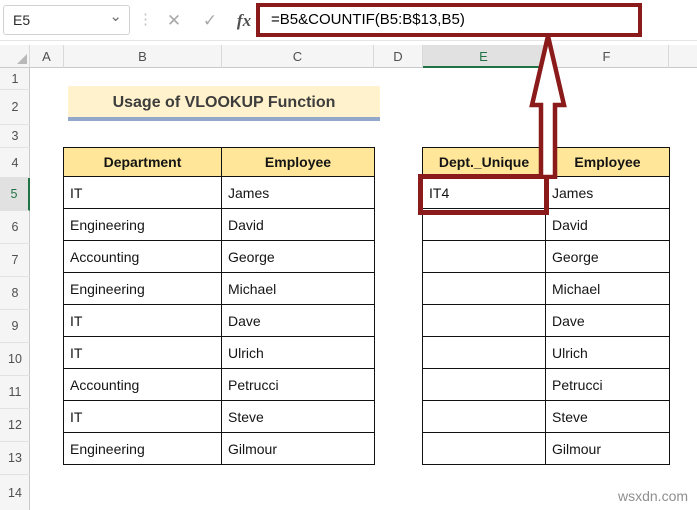  What do you see at coordinates (683, 56) in the screenshot?
I see `column-header-partial` at bounding box center [683, 56].